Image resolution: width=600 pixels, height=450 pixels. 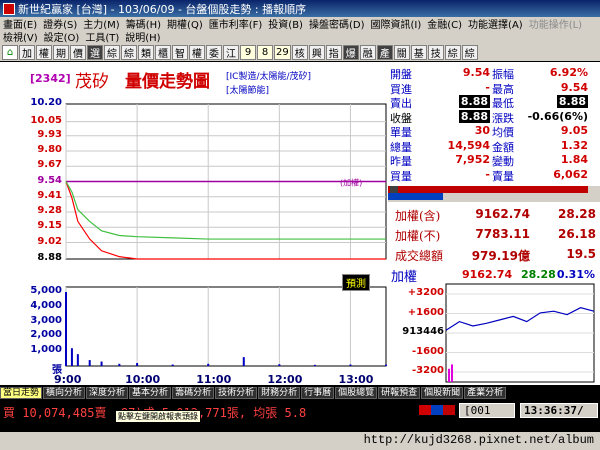 I want to click on menu-item-menu_row1-11: 功能操作(L), so click(x=555, y=23).